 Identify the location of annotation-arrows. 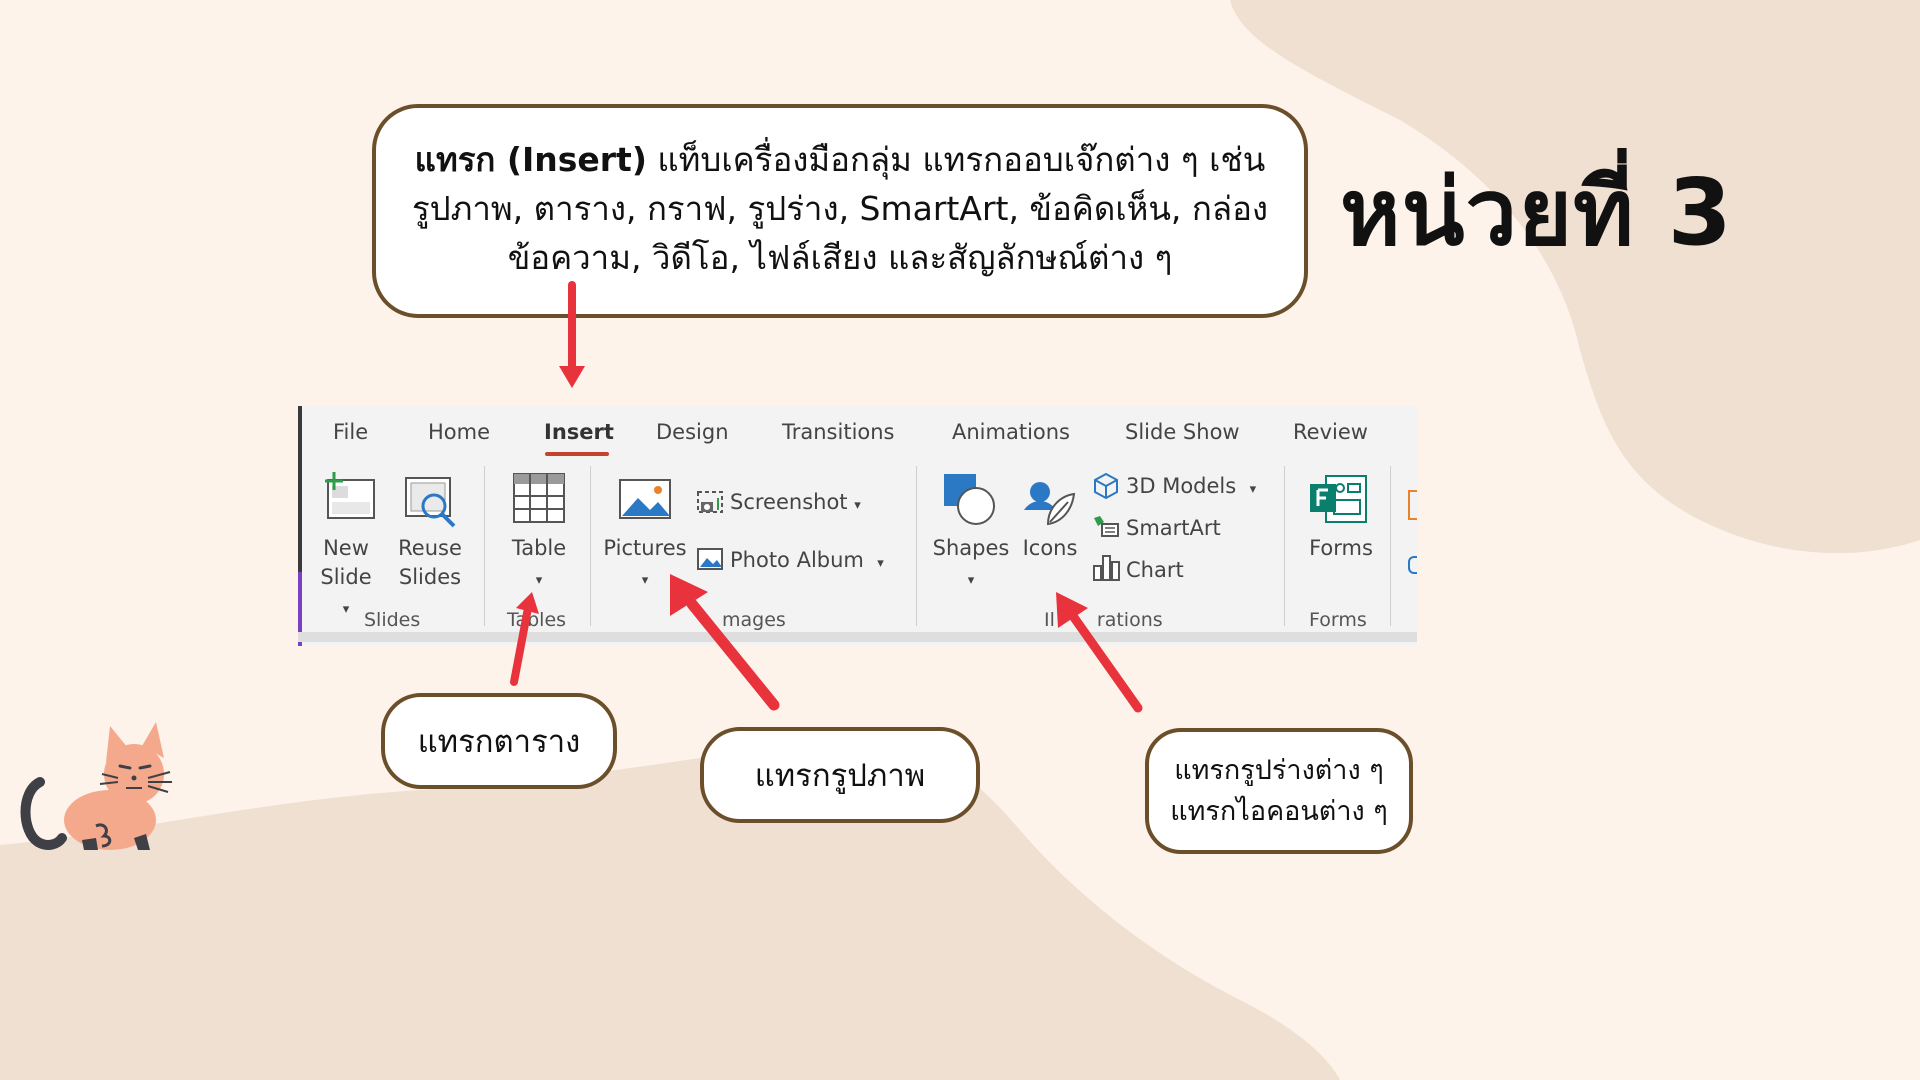
(826, 497).